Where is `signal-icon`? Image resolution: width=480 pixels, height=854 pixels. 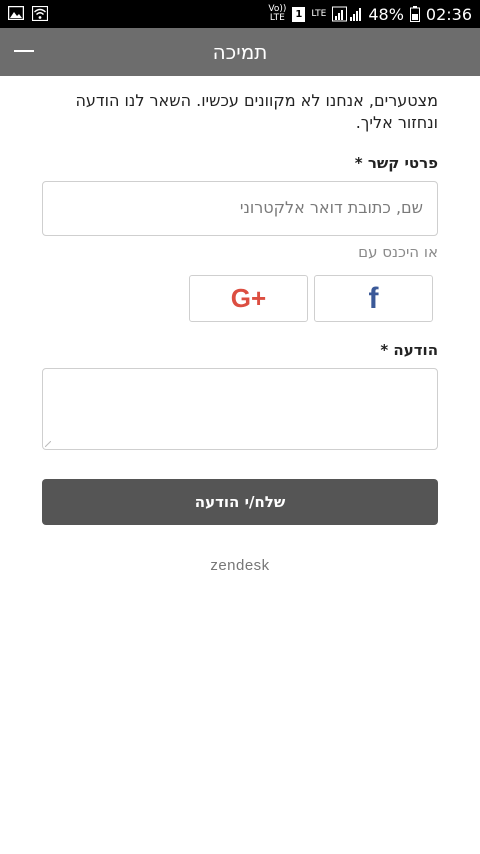
signal-icon is located at coordinates (347, 14).